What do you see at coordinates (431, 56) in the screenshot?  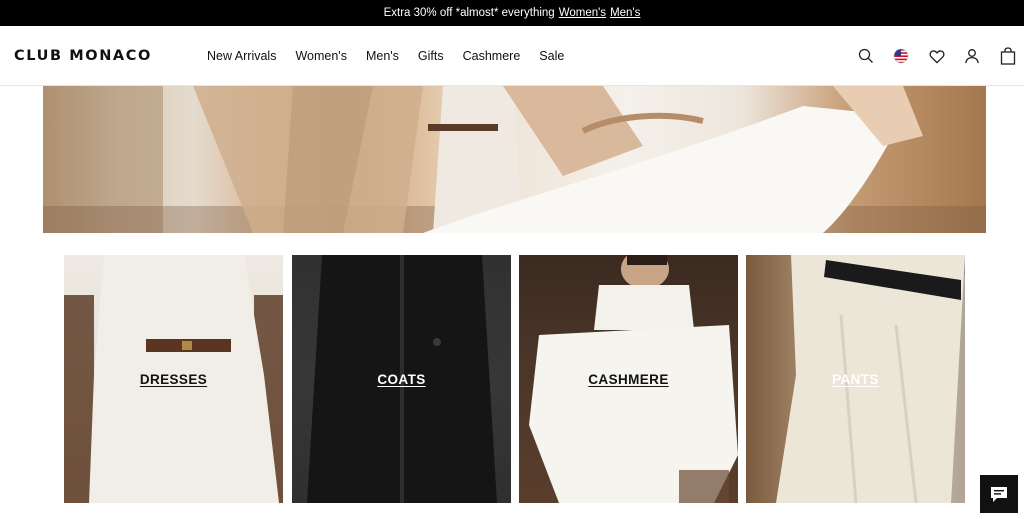 I see `nav-gifts: Gifts` at bounding box center [431, 56].